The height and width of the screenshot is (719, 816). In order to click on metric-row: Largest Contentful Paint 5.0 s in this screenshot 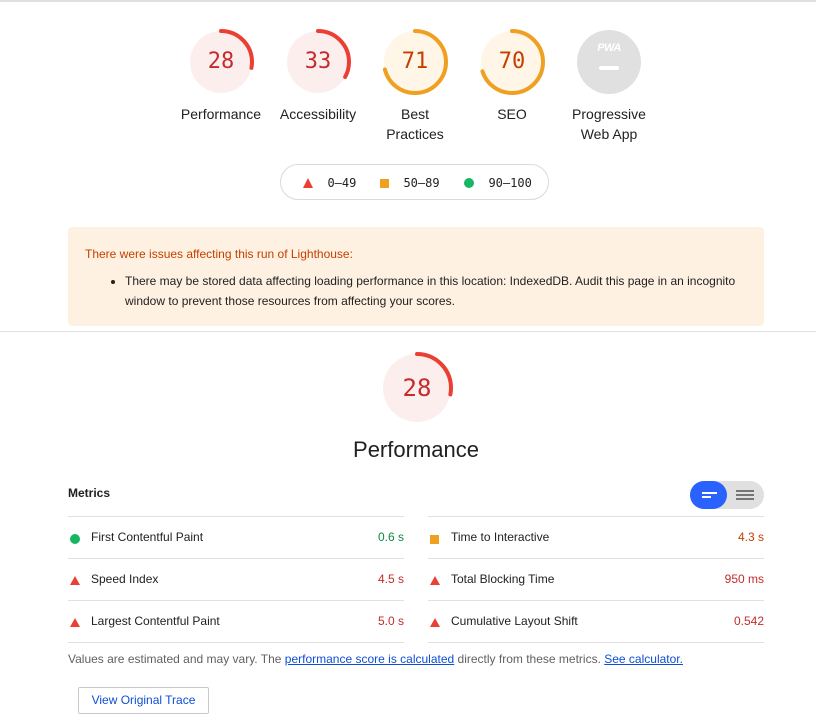, I will do `click(236, 621)`.